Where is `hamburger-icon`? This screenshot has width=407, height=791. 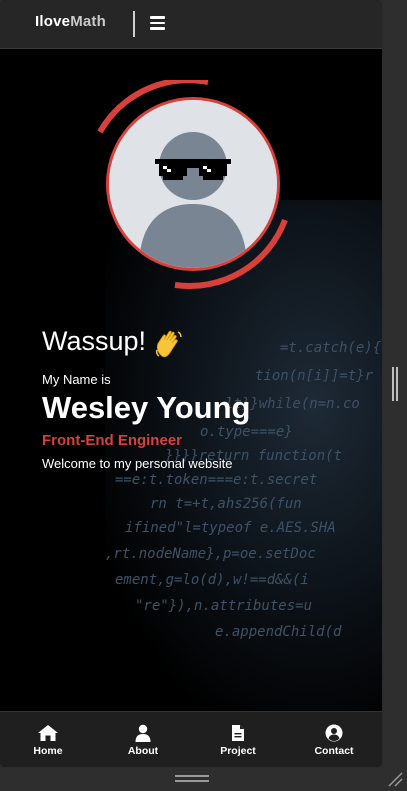 hamburger-icon is located at coordinates (157, 23).